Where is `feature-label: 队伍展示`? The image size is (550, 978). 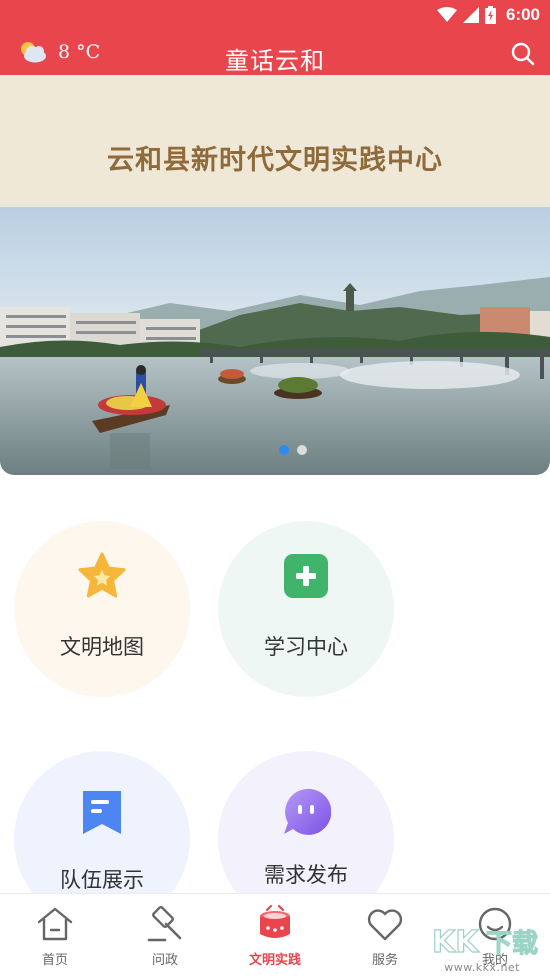
feature-label: 队伍展示 is located at coordinates (102, 880).